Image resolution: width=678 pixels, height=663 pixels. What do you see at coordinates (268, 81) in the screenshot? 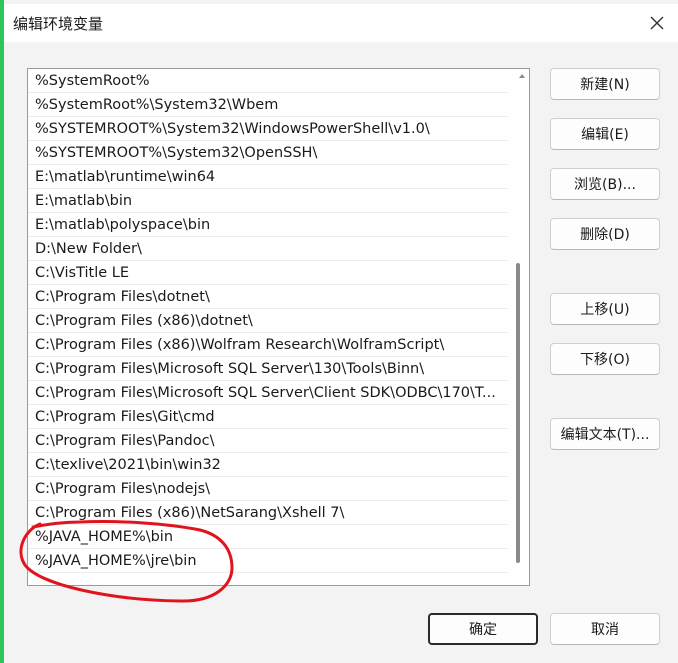
I see `list-item: %SystemRoot%` at bounding box center [268, 81].